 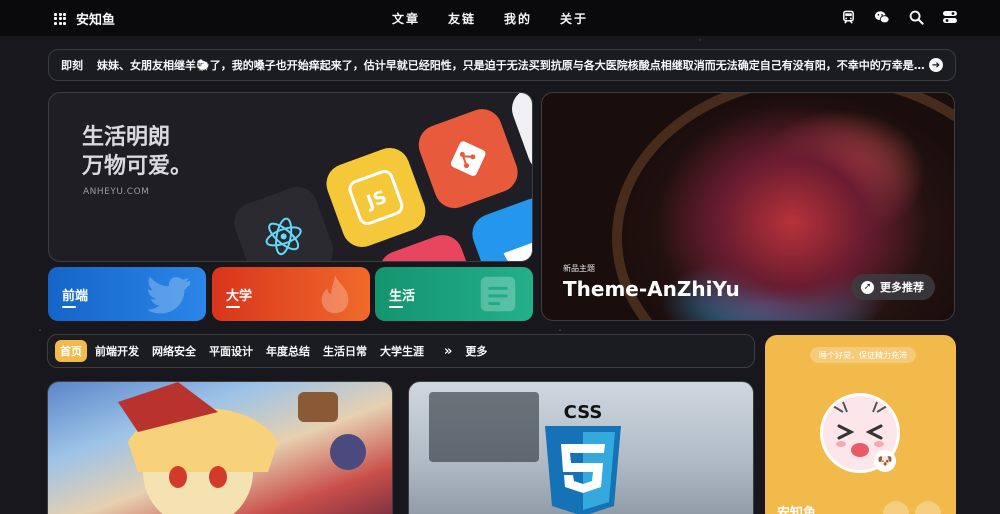 What do you see at coordinates (462, 18) in the screenshot?
I see `nav-item-links: 友链` at bounding box center [462, 18].